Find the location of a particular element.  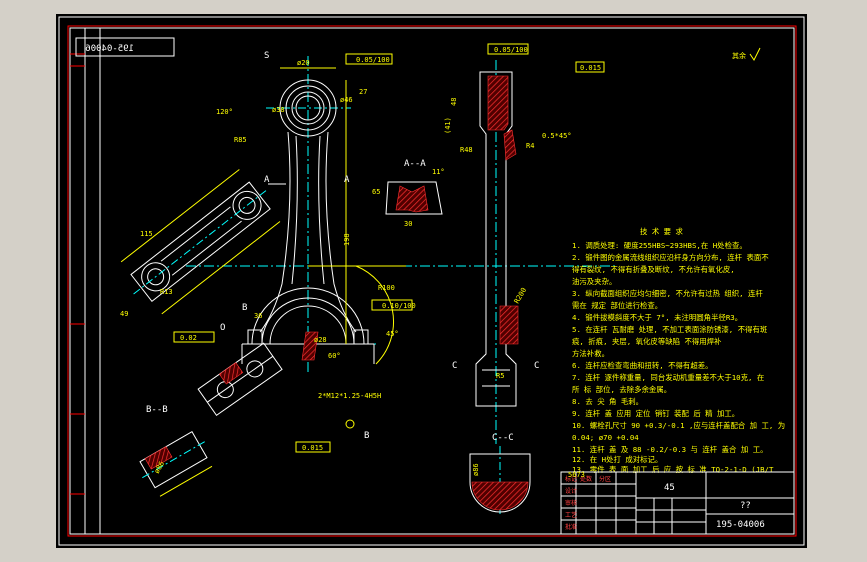

dim-a60: 60° is located at coordinates (334, 356).